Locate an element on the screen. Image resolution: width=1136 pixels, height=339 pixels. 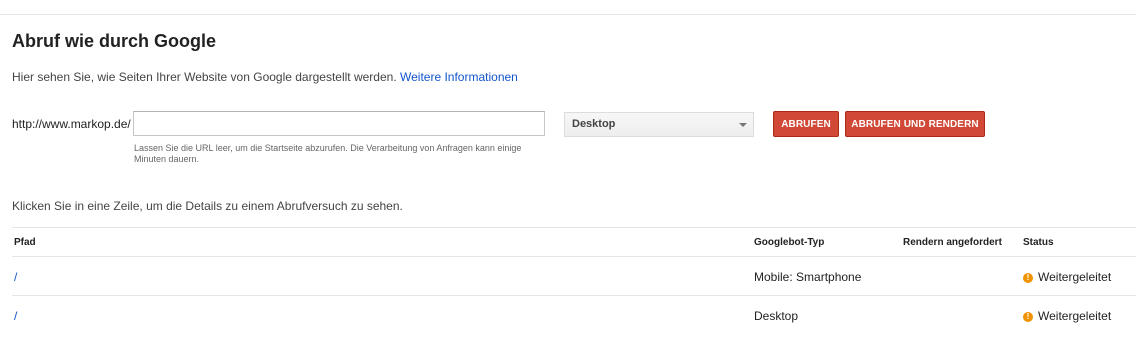
googlebot-type-select: Desktop is located at coordinates (659, 124).